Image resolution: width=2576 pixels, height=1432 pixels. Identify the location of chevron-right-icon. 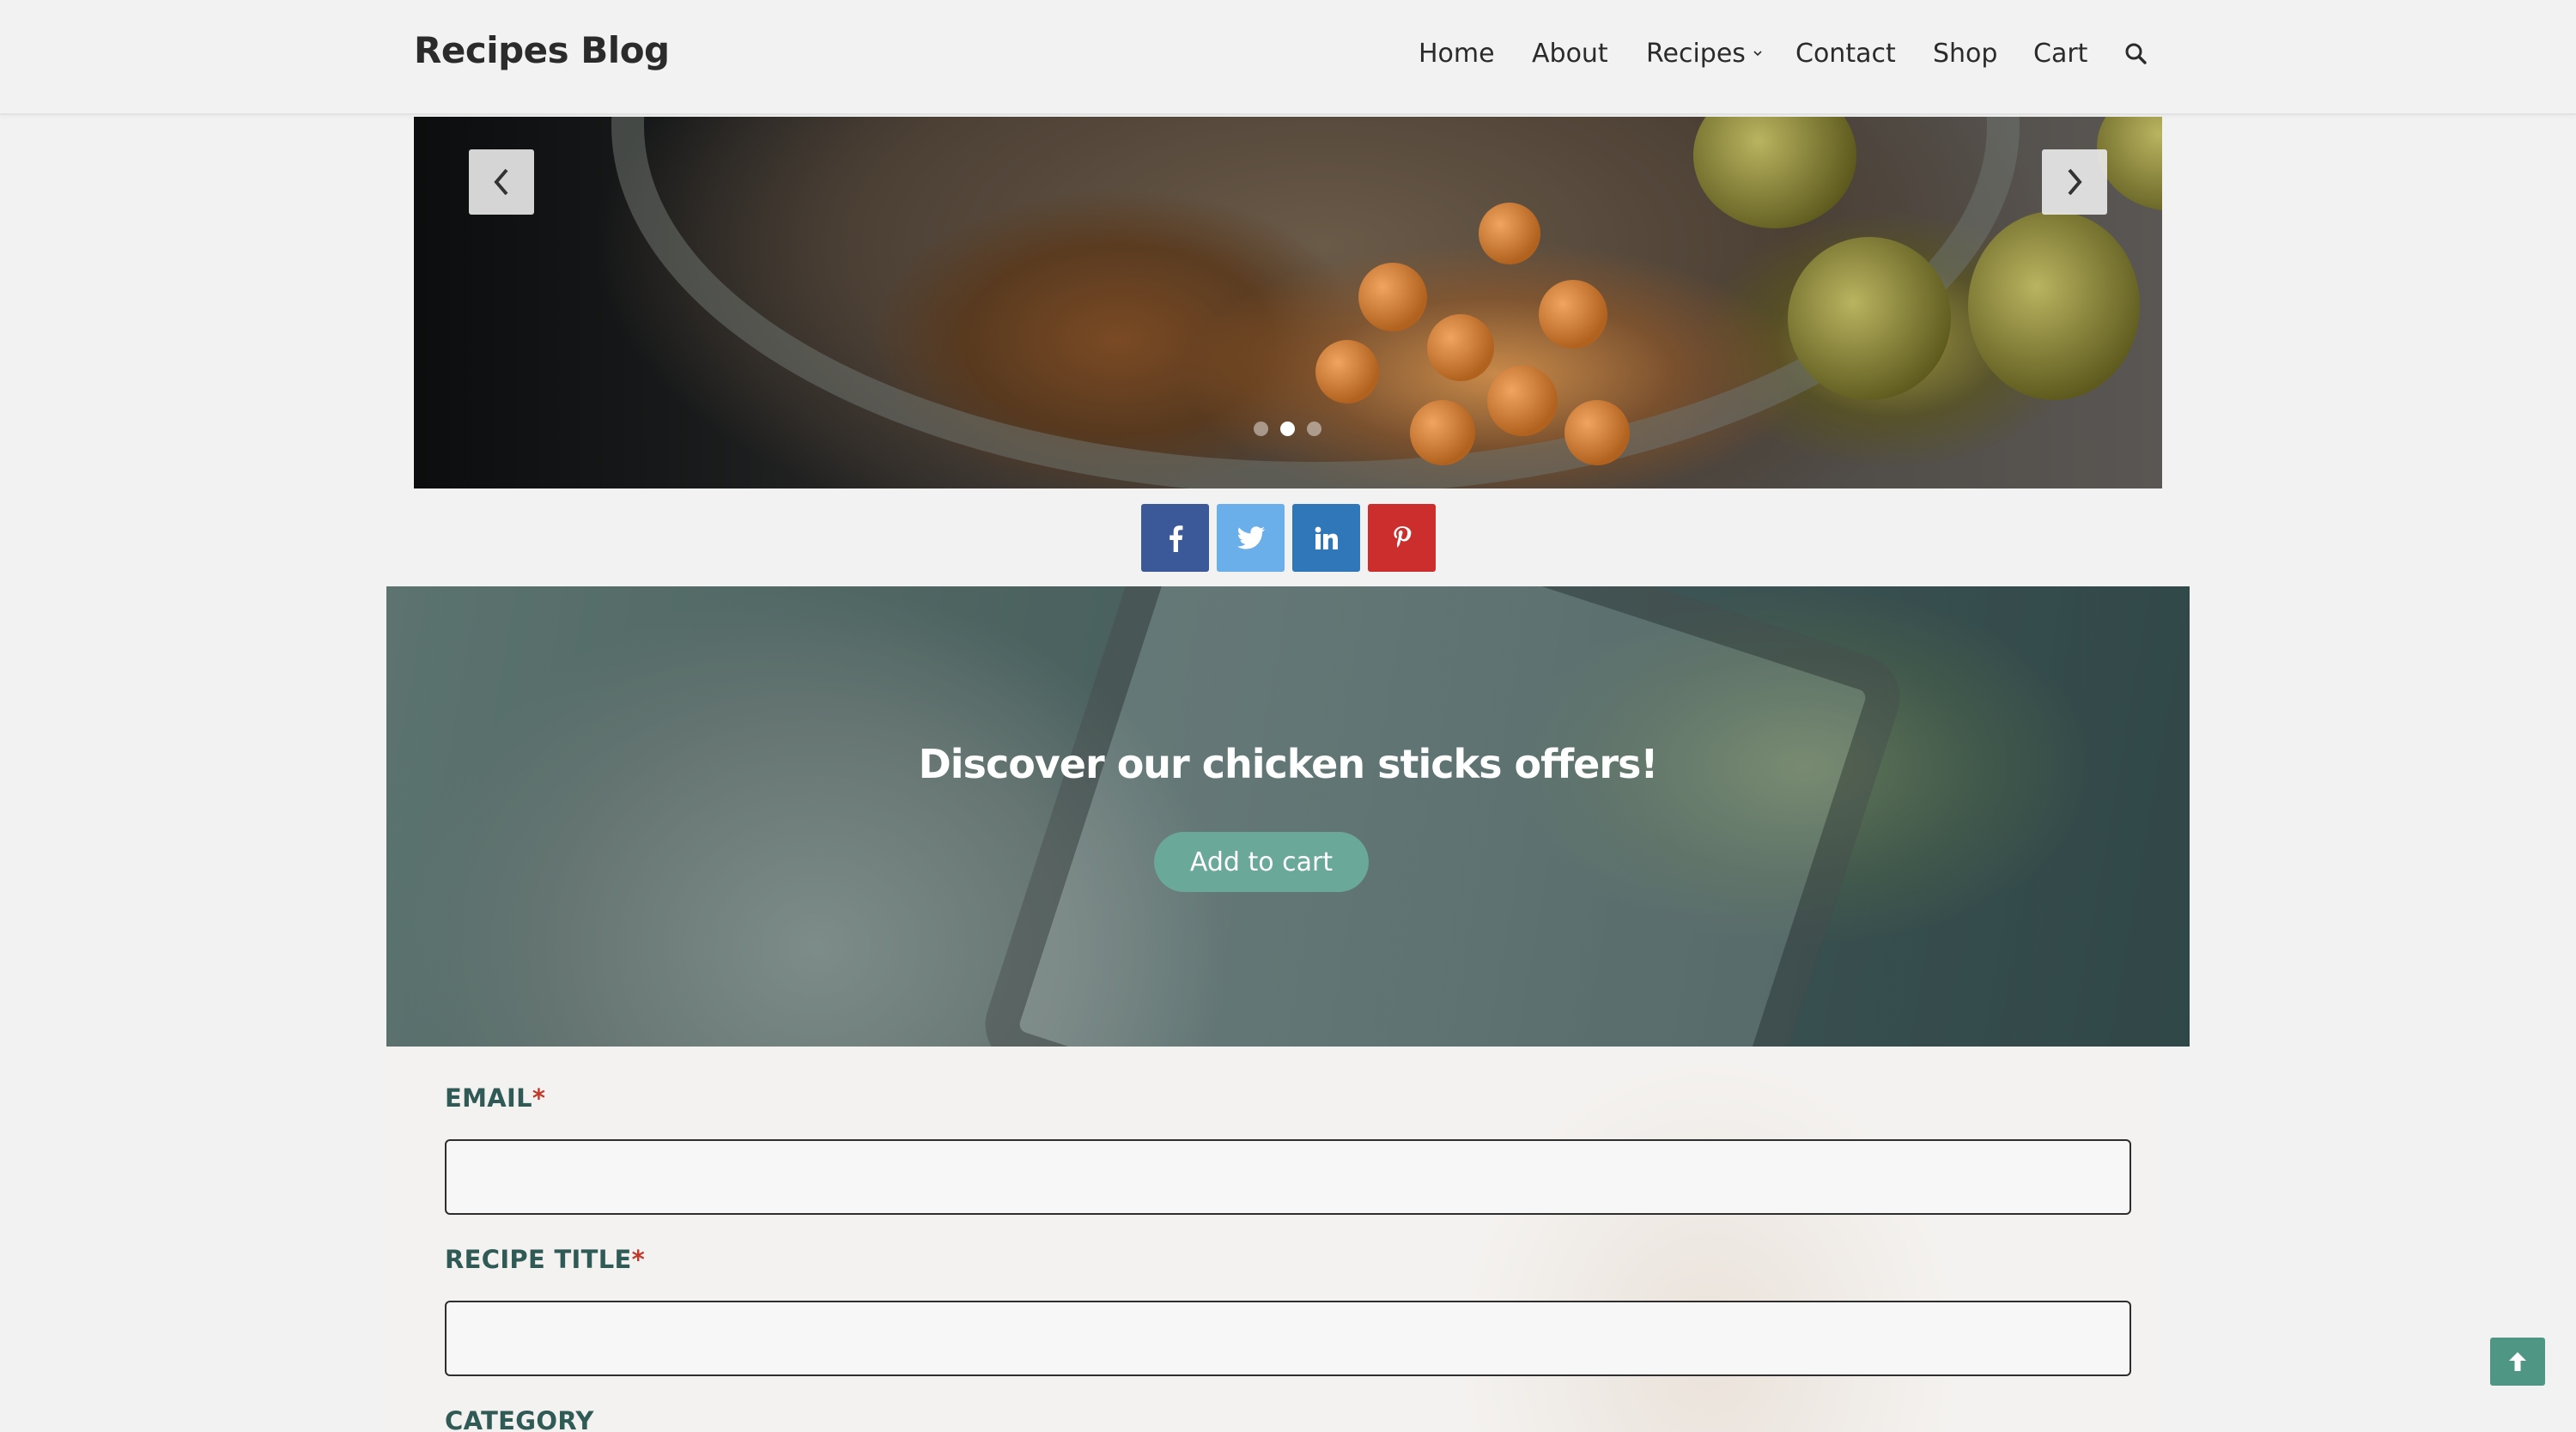
(2075, 182).